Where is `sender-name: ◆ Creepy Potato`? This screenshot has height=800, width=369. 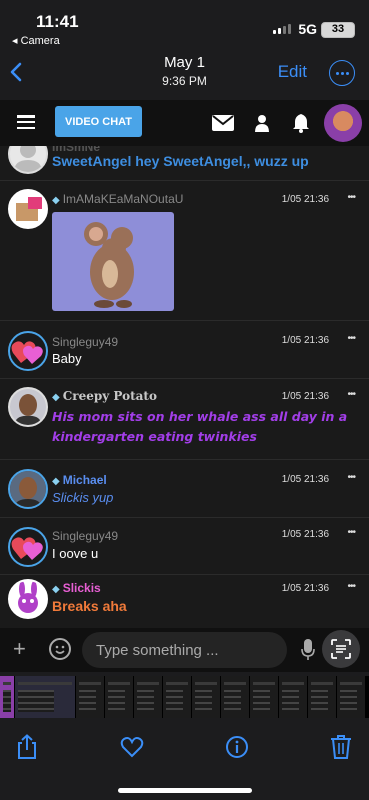 sender-name: ◆ Creepy Potato is located at coordinates (104, 396).